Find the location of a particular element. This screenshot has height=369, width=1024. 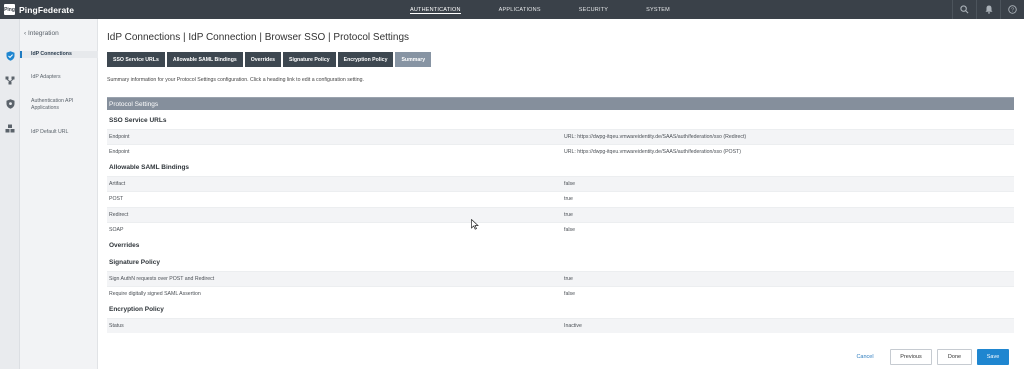

section-title: Protocol Settings is located at coordinates (134, 104).